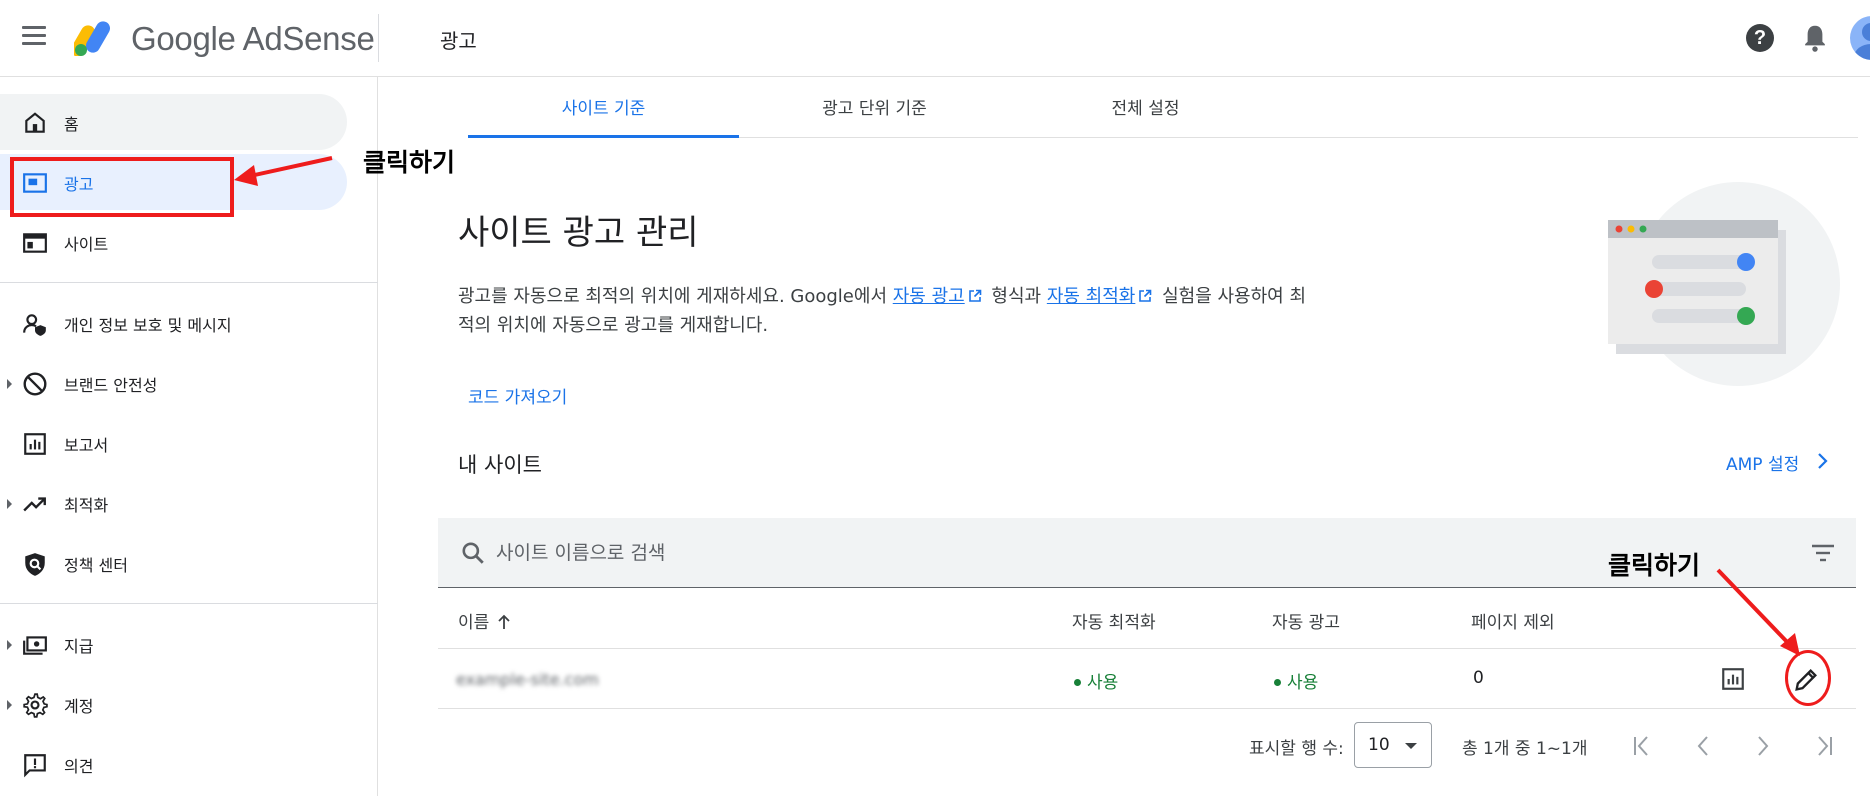 Image resolution: width=1870 pixels, height=796 pixels. What do you see at coordinates (173, 704) in the screenshot?
I see `sidebar-item-account: 계정` at bounding box center [173, 704].